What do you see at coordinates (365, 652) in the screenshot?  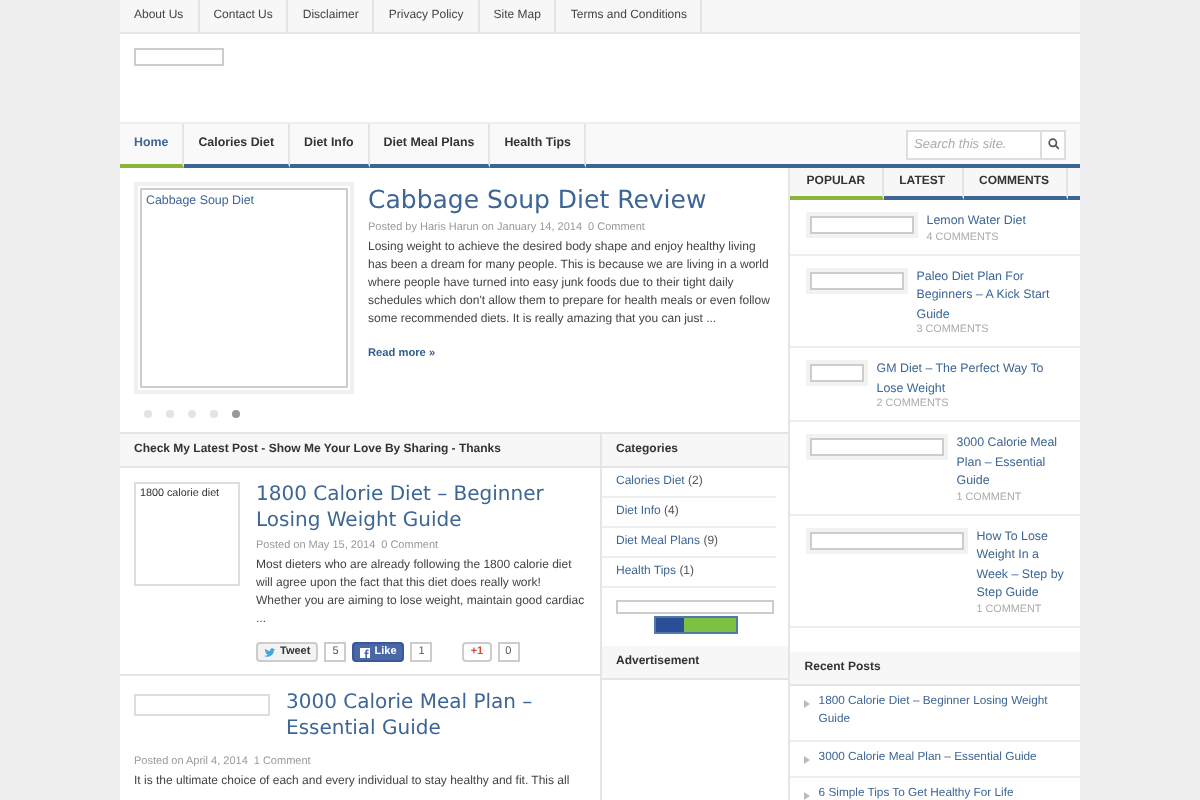 I see `facebook-icon` at bounding box center [365, 652].